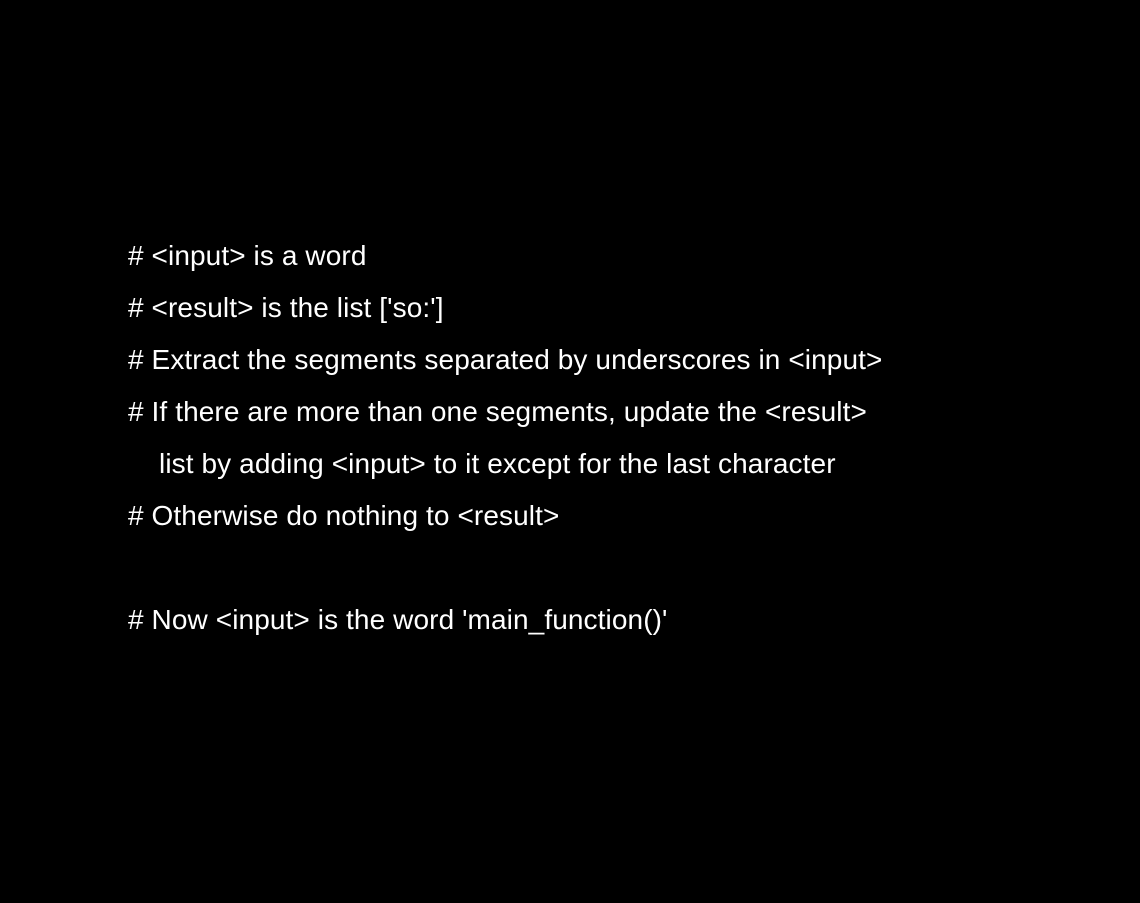  I want to click on comment-line-otherwise: # Otherwise do nothing to <result>, so click(344, 515).